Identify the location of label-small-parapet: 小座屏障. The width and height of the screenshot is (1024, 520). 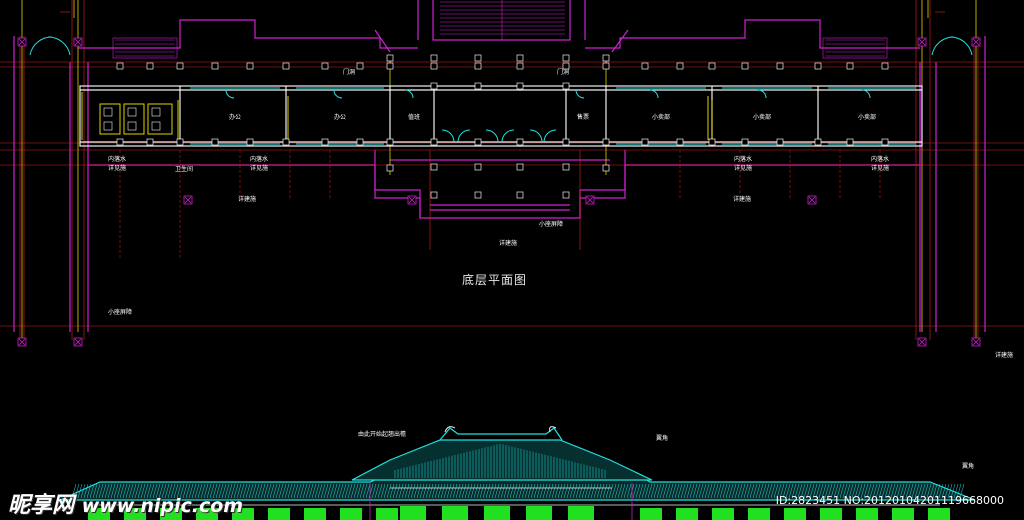
(551, 224).